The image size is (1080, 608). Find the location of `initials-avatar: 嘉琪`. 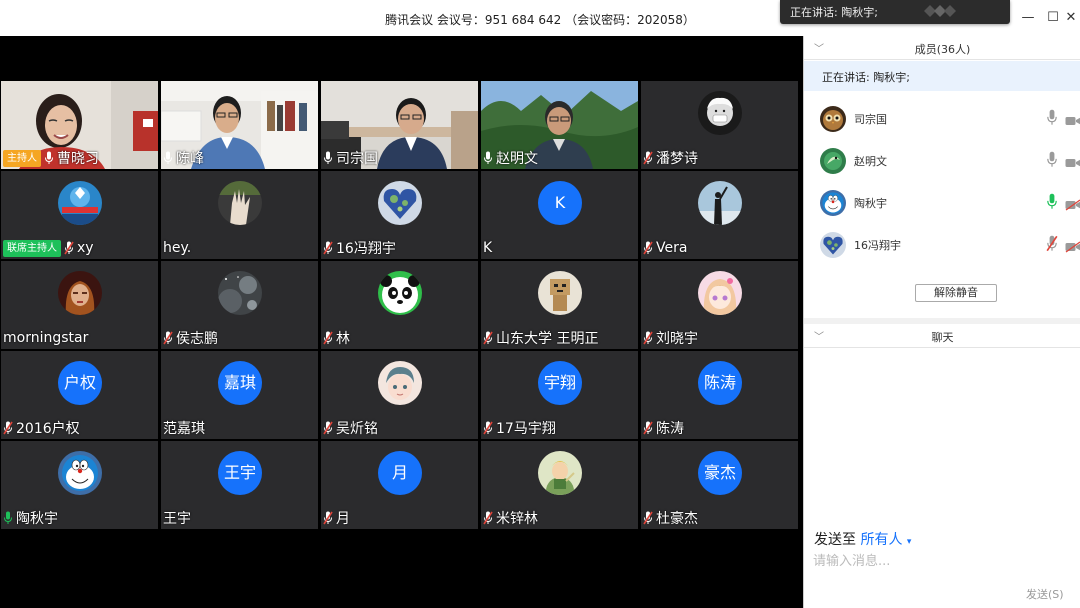

initials-avatar: 嘉琪 is located at coordinates (240, 383).